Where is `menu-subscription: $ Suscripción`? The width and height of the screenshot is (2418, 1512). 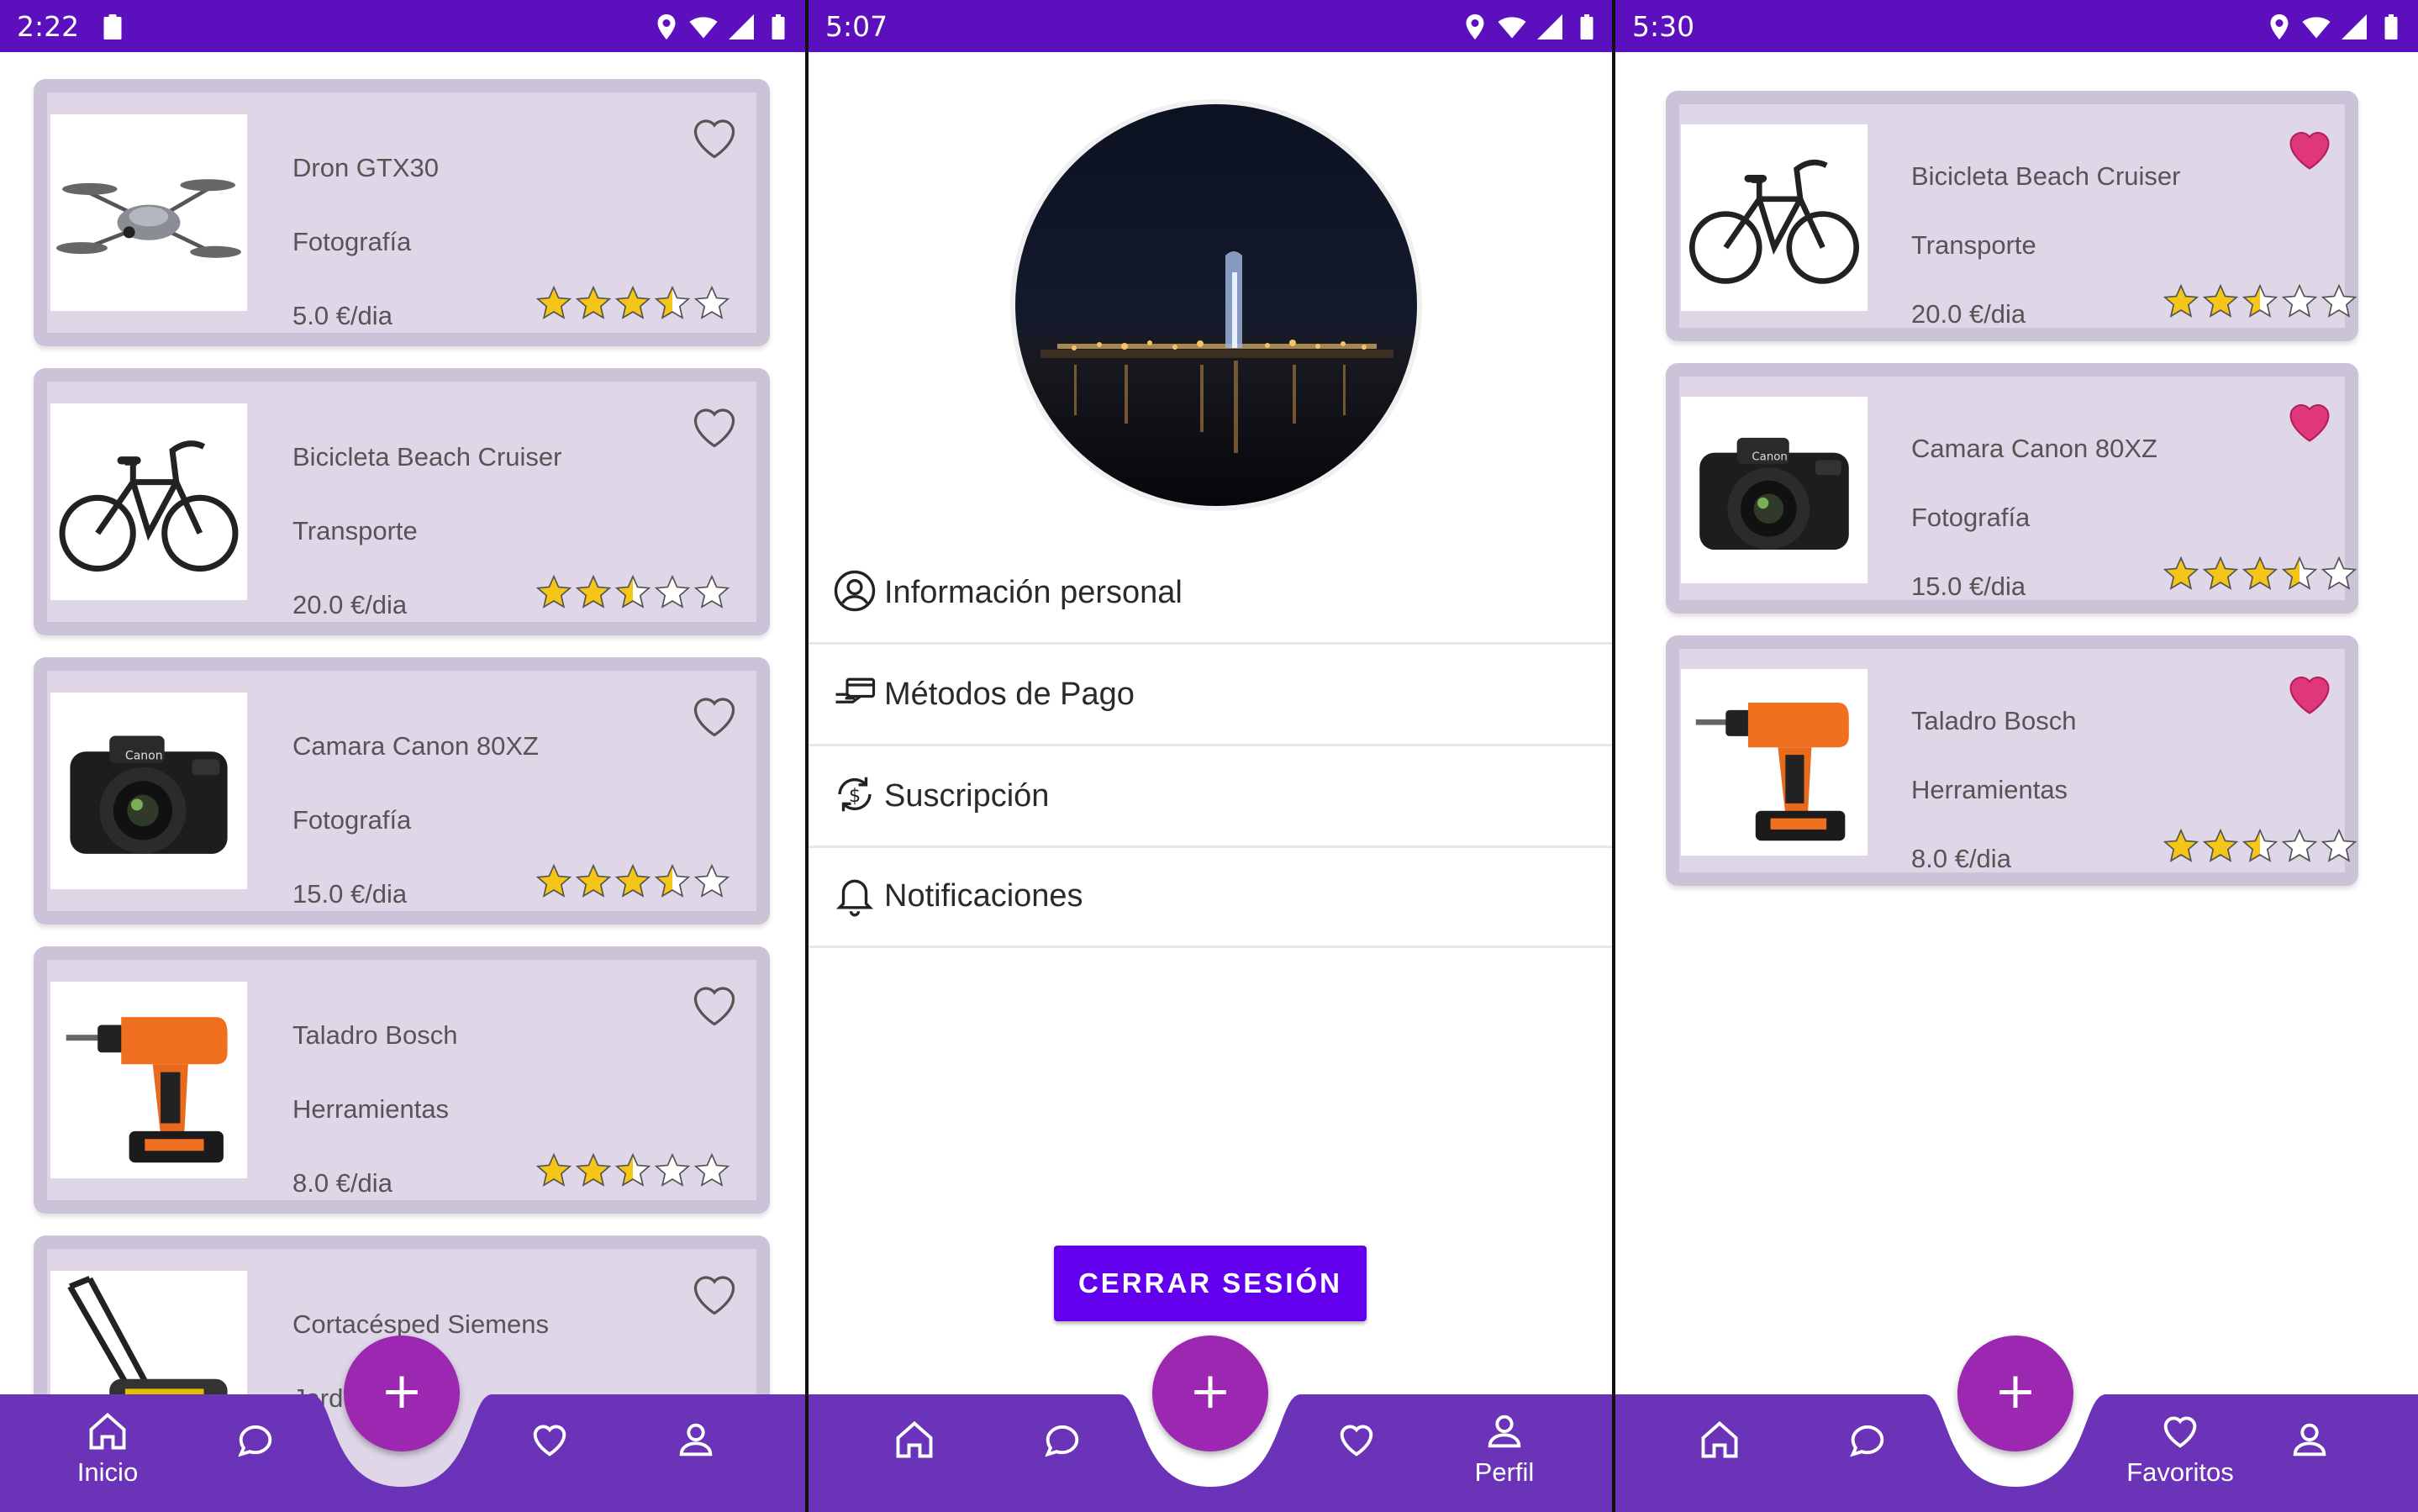 menu-subscription: $ Suscripción is located at coordinates (1211, 797).